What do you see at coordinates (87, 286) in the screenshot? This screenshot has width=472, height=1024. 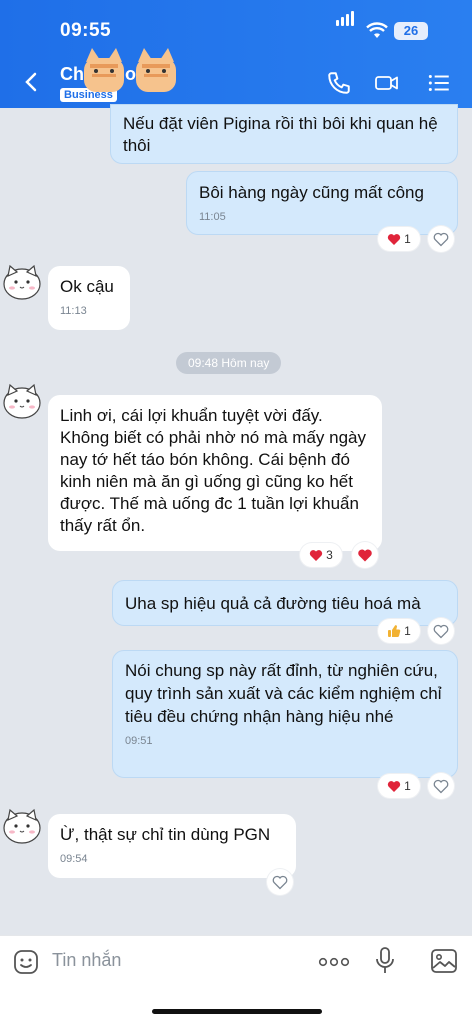 I see `message-text: Ok cậu` at bounding box center [87, 286].